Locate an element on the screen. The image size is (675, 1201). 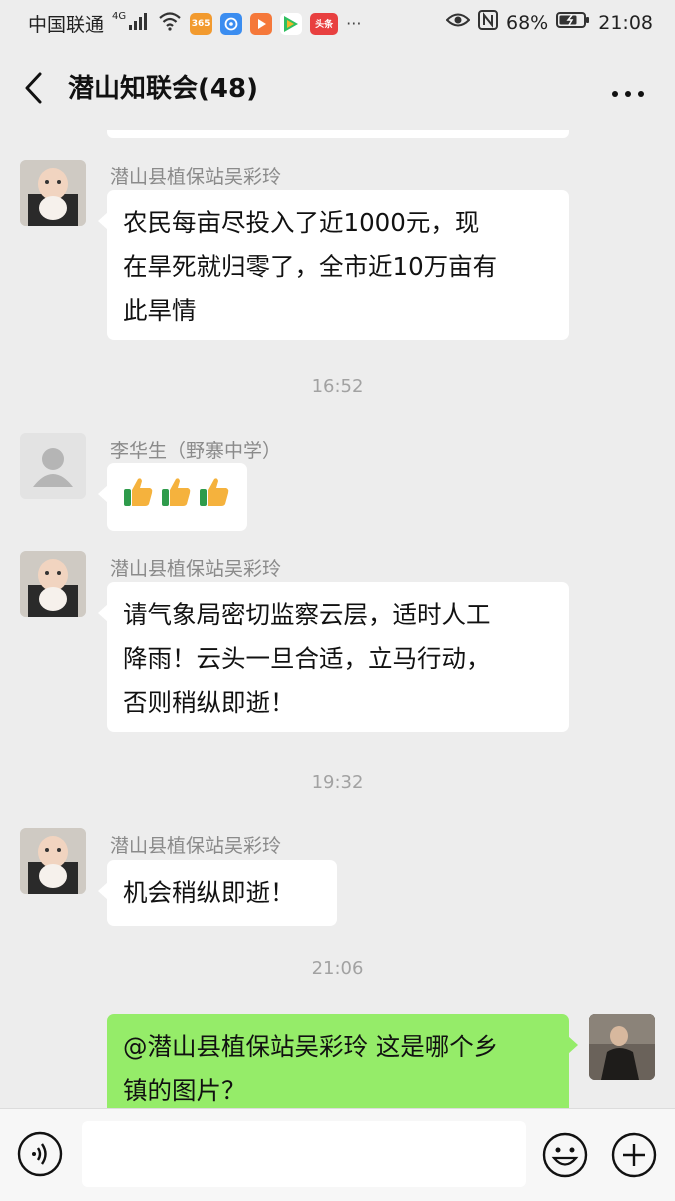
battery-icon is located at coordinates (573, 22).